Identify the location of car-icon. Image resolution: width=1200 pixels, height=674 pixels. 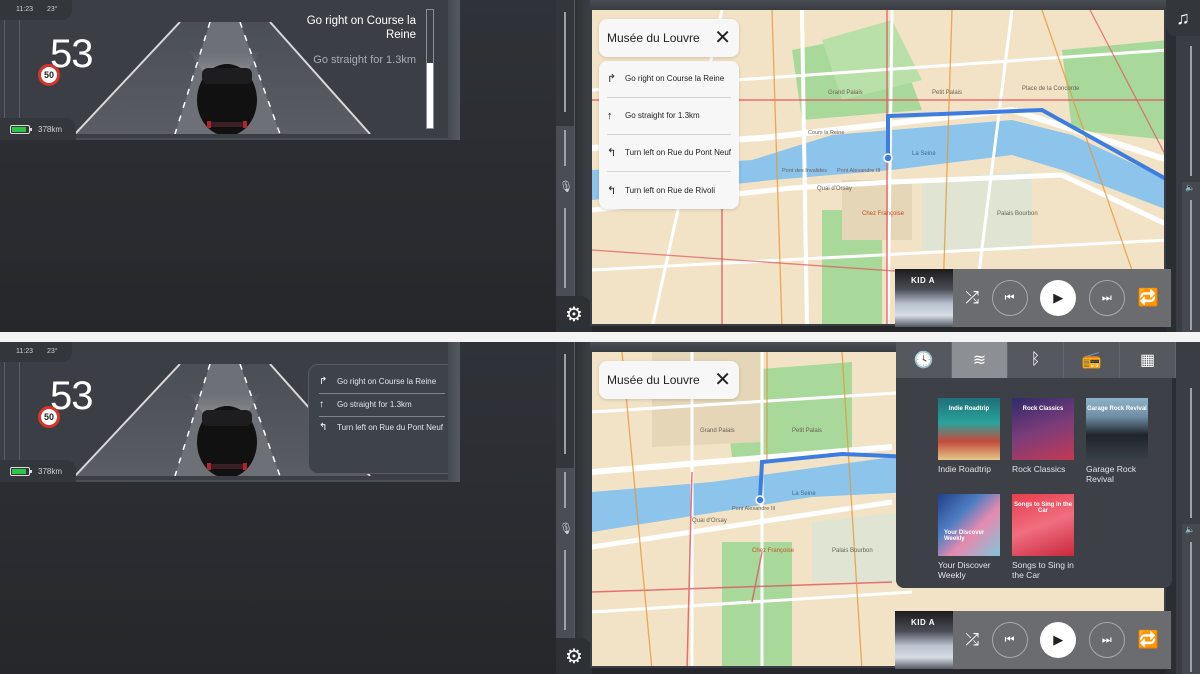
(227, 441).